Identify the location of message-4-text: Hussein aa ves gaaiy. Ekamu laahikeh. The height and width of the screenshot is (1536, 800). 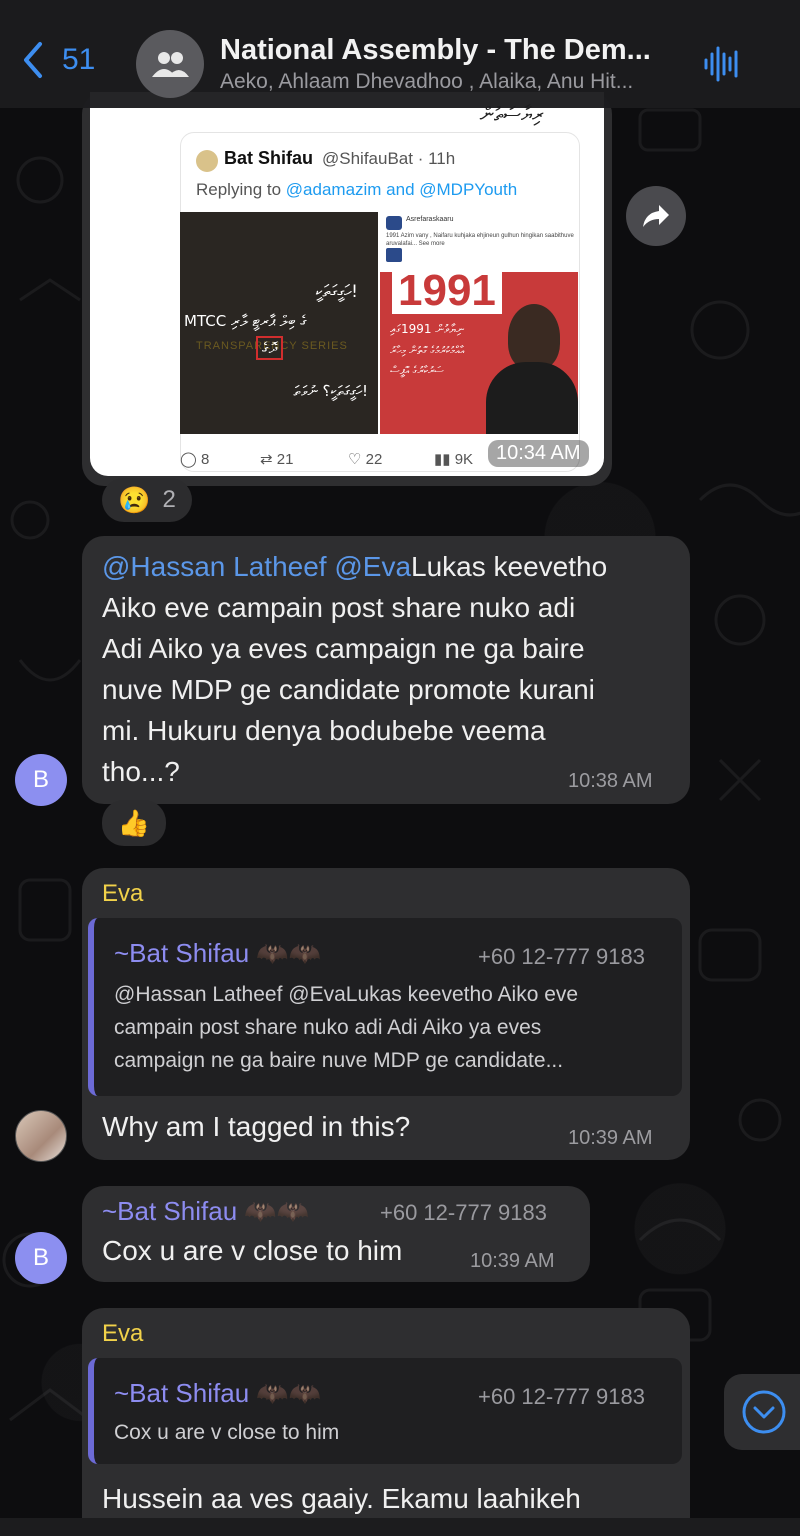
(341, 1498).